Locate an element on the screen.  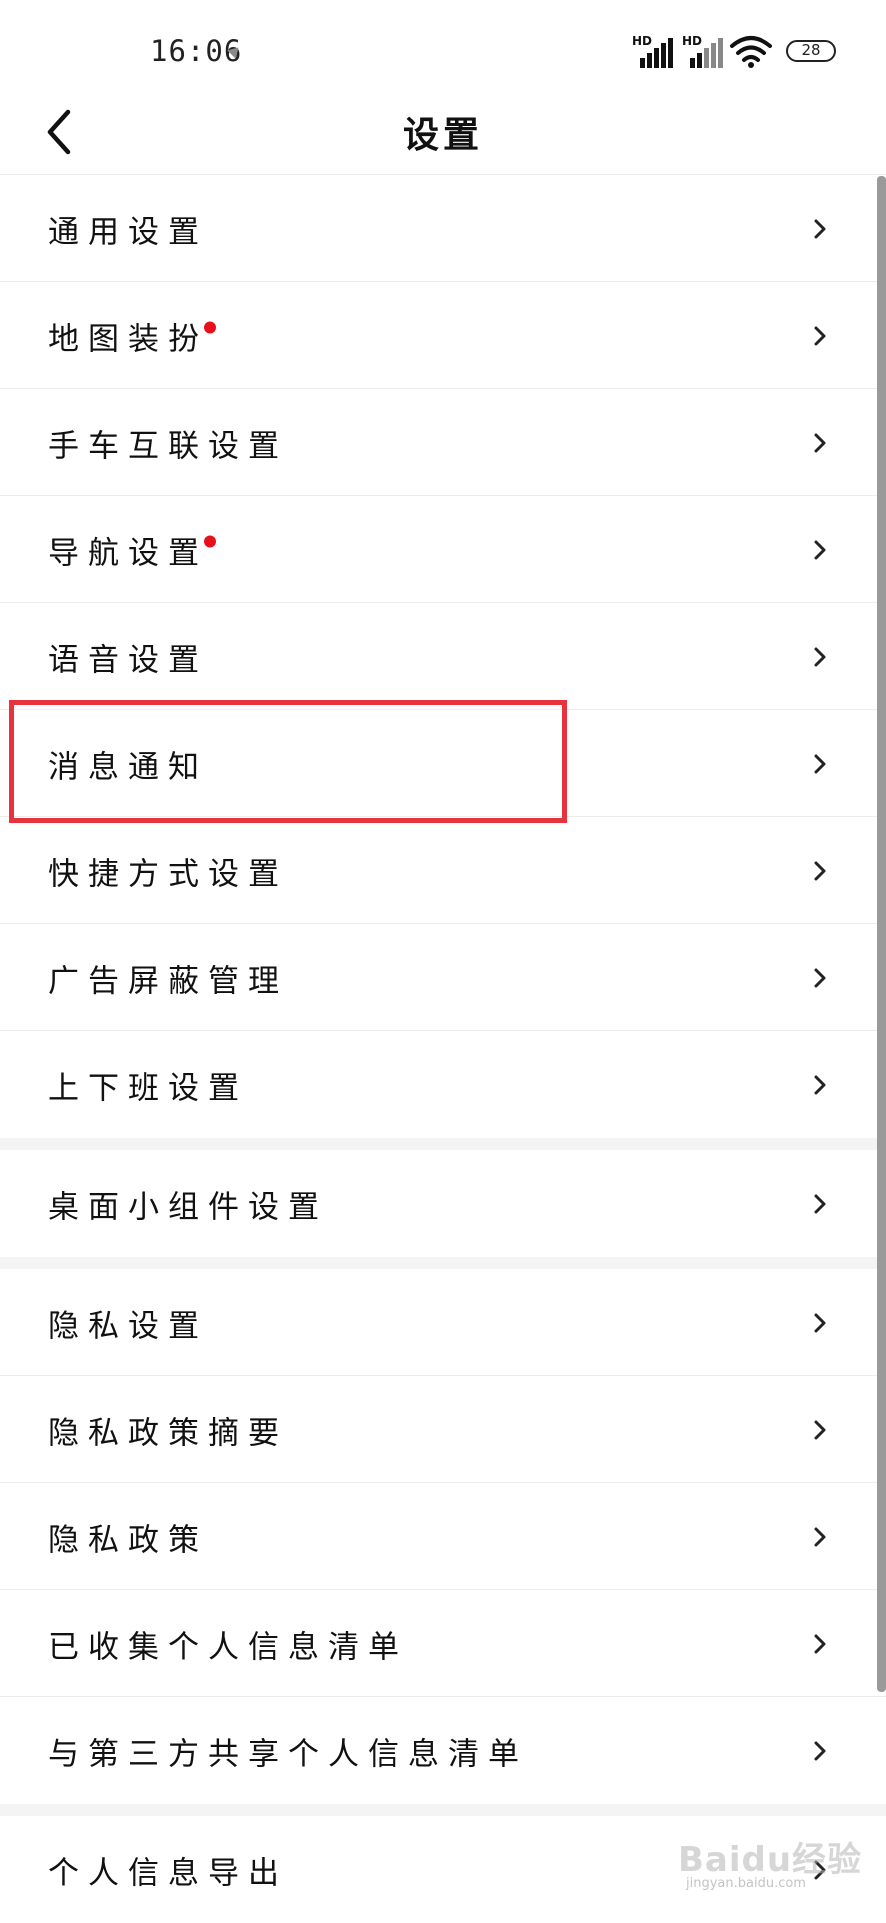
settings-row: 隐私政策摘要 is located at coordinates (443, 1429).